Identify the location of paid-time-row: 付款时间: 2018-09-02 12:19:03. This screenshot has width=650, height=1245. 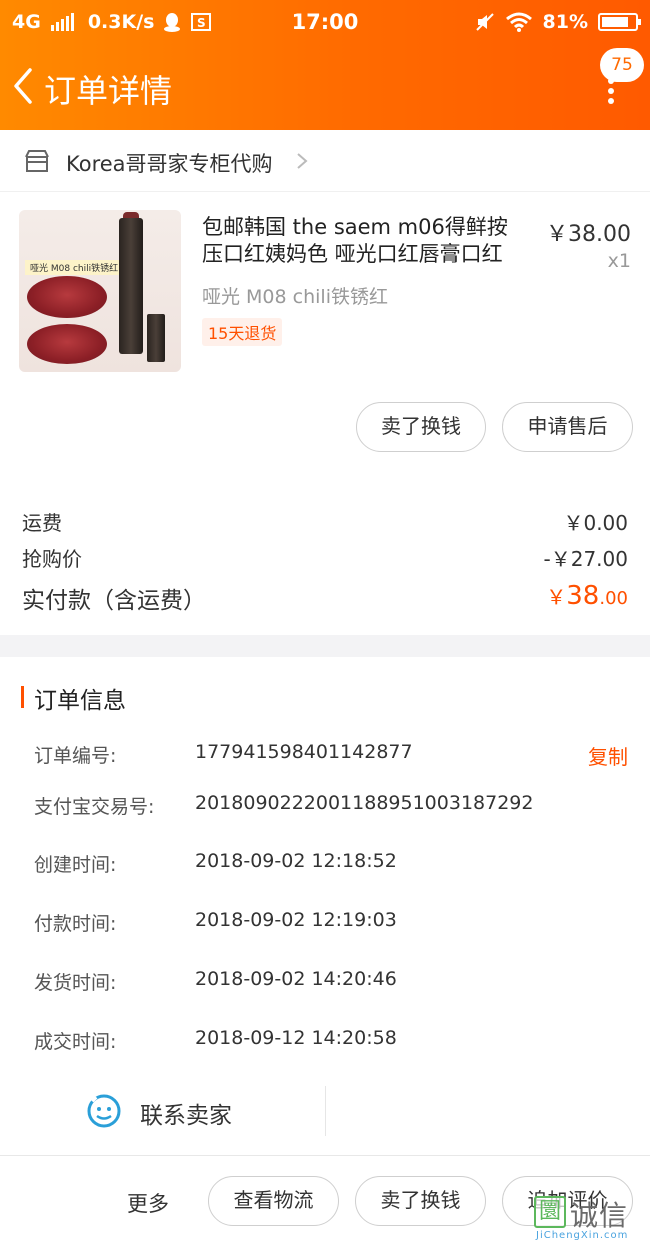
(325, 929).